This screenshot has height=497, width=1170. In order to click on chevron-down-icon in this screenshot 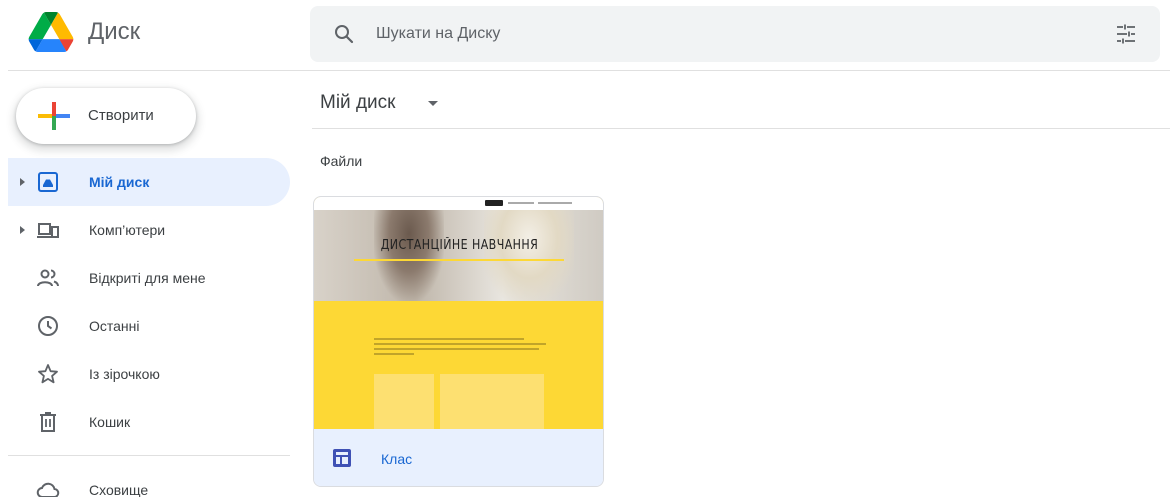, I will do `click(433, 103)`.